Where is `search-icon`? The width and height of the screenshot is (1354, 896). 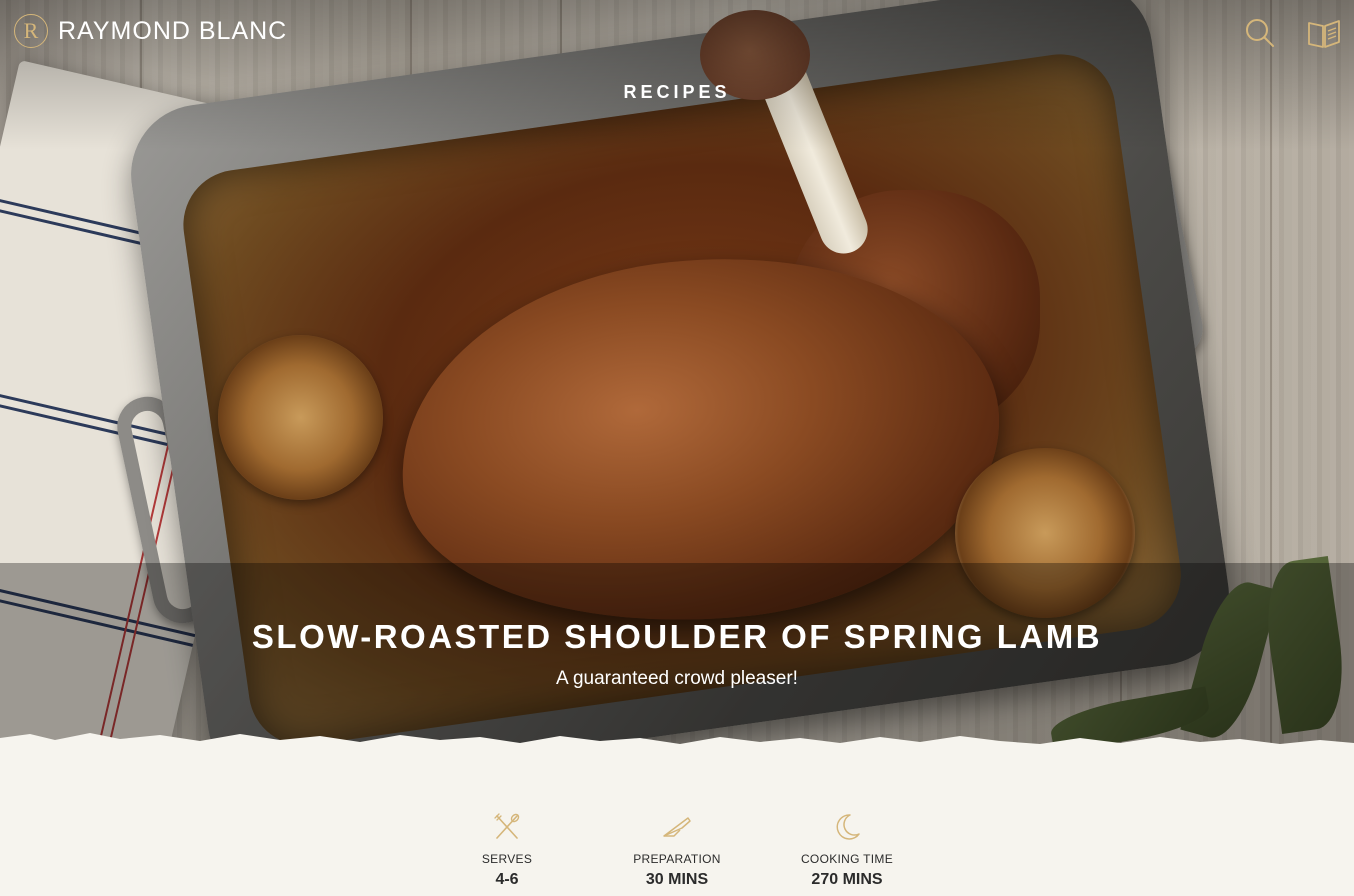
search-icon is located at coordinates (1260, 33).